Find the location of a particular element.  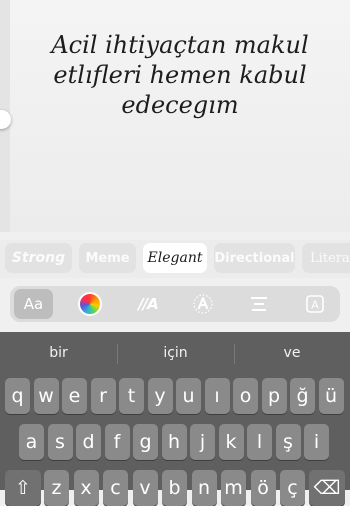

key-i: i is located at coordinates (316, 442).